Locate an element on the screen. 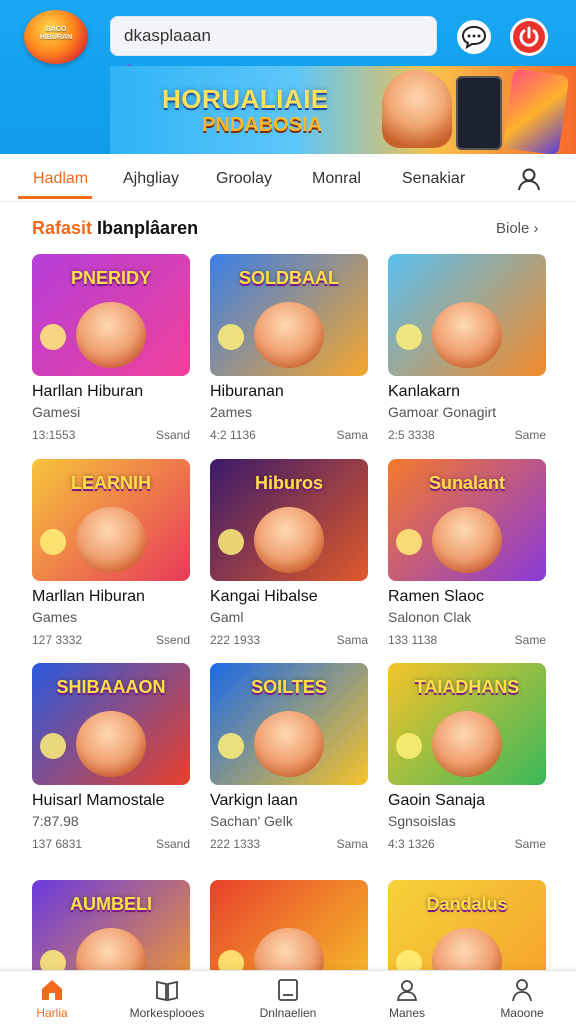 This screenshot has width=576, height=1024. thumbnail-title: SOILTES is located at coordinates (289, 687).